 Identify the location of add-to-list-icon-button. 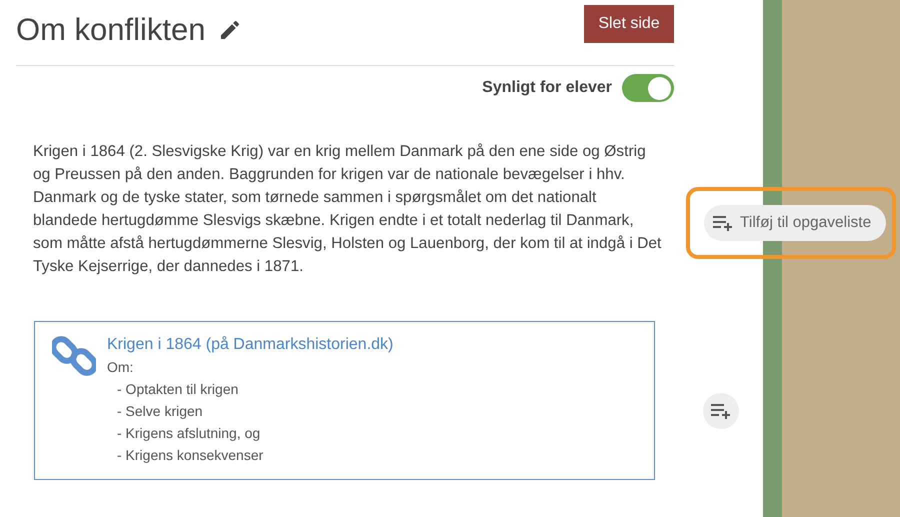
(721, 411).